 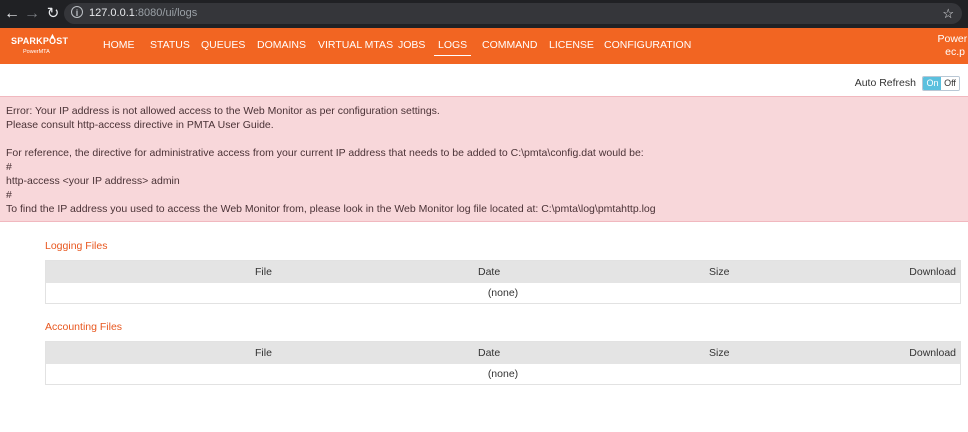 I want to click on nav-logs: LOGS, so click(x=452, y=46).